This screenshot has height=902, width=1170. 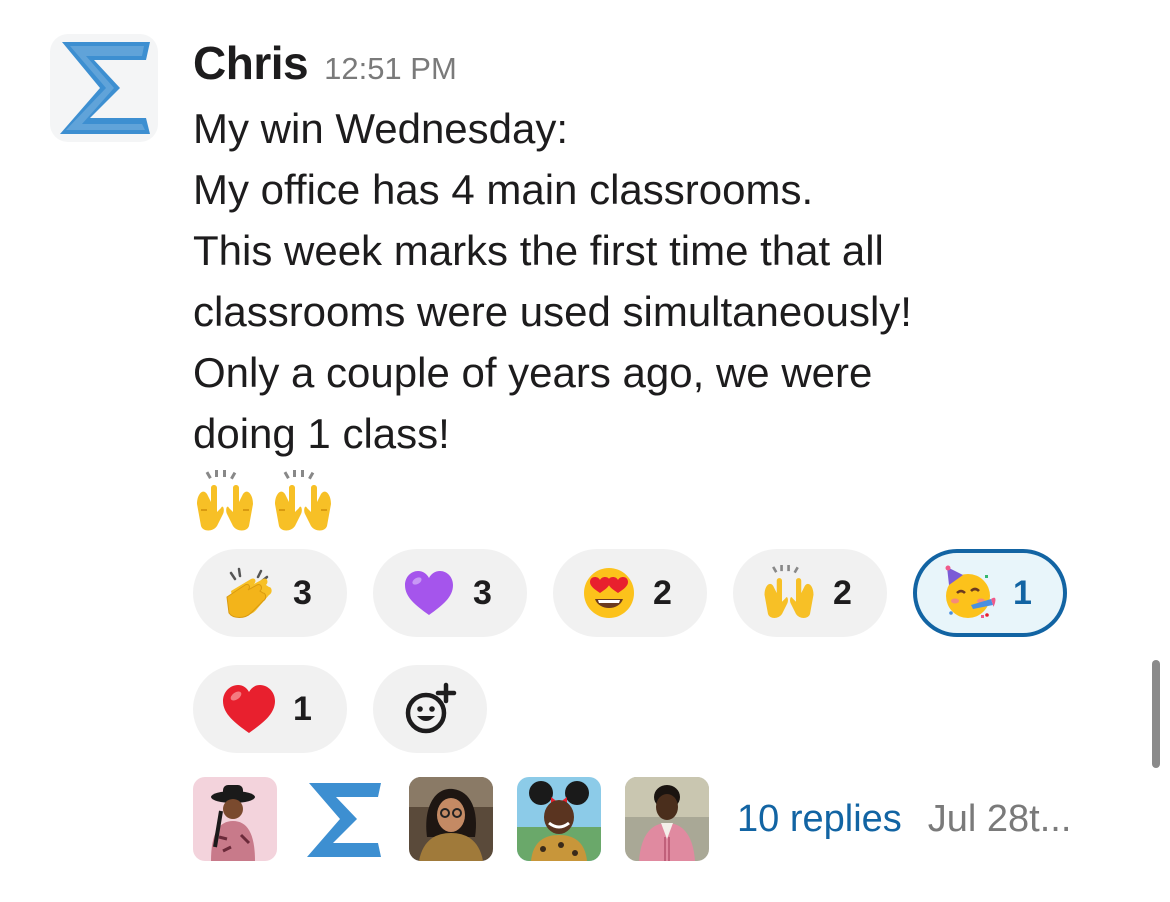 What do you see at coordinates (321, 433) in the screenshot?
I see `message-text-line: doing 1 class!` at bounding box center [321, 433].